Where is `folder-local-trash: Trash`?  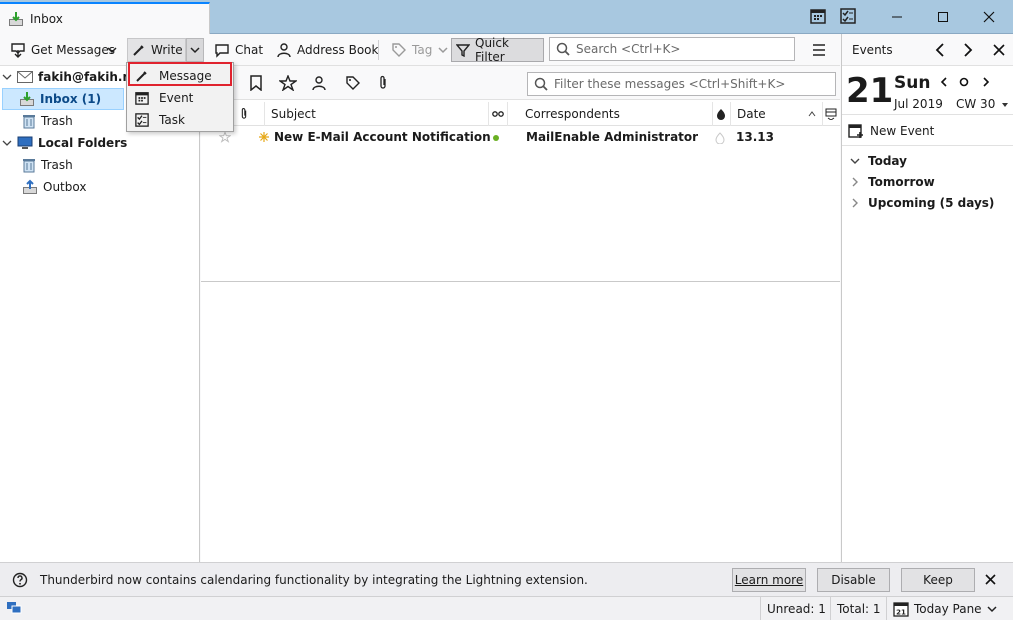
folder-local-trash: Trash is located at coordinates (100, 165).